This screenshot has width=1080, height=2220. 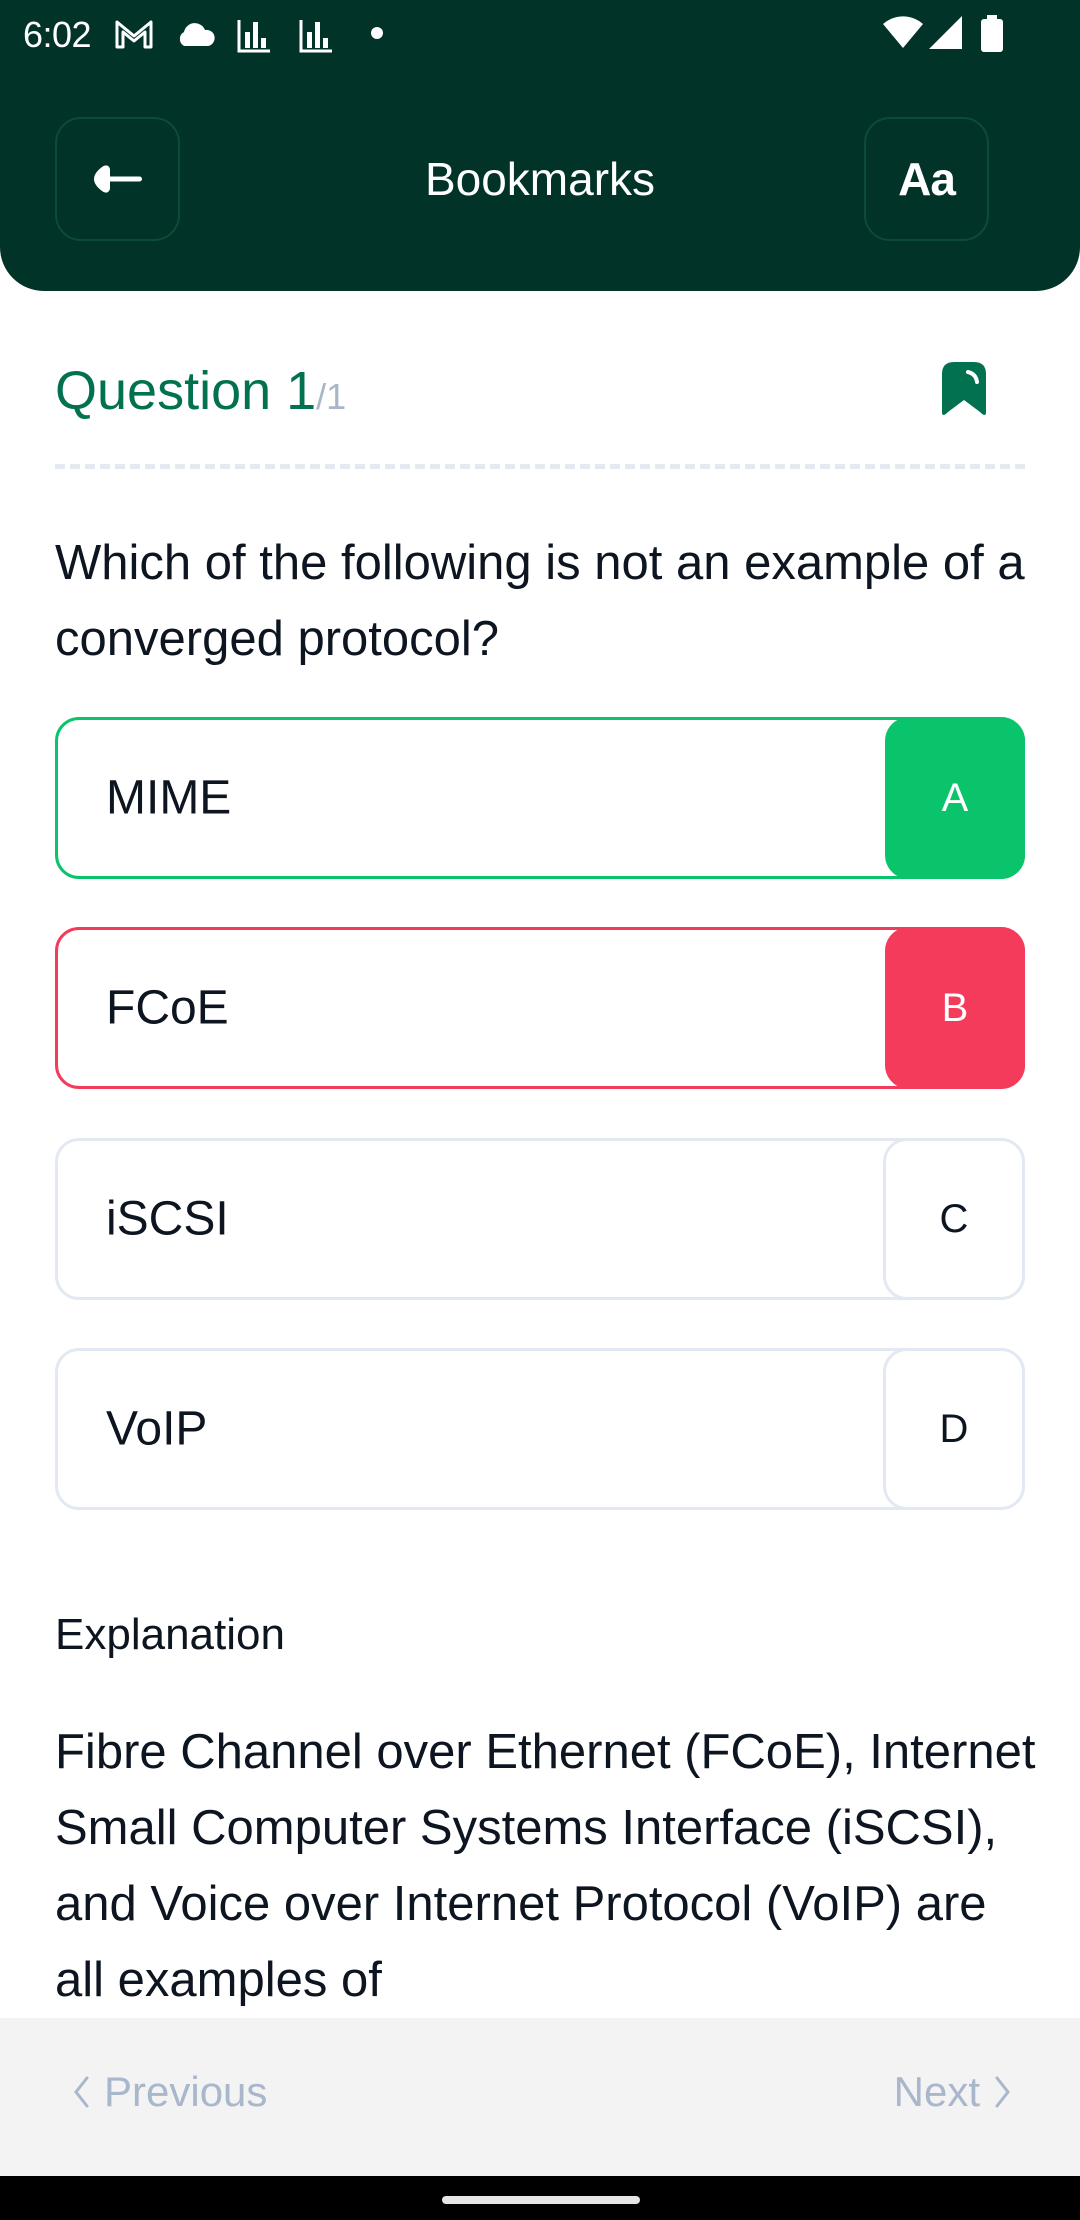 I want to click on dot-icon, so click(x=377, y=33).